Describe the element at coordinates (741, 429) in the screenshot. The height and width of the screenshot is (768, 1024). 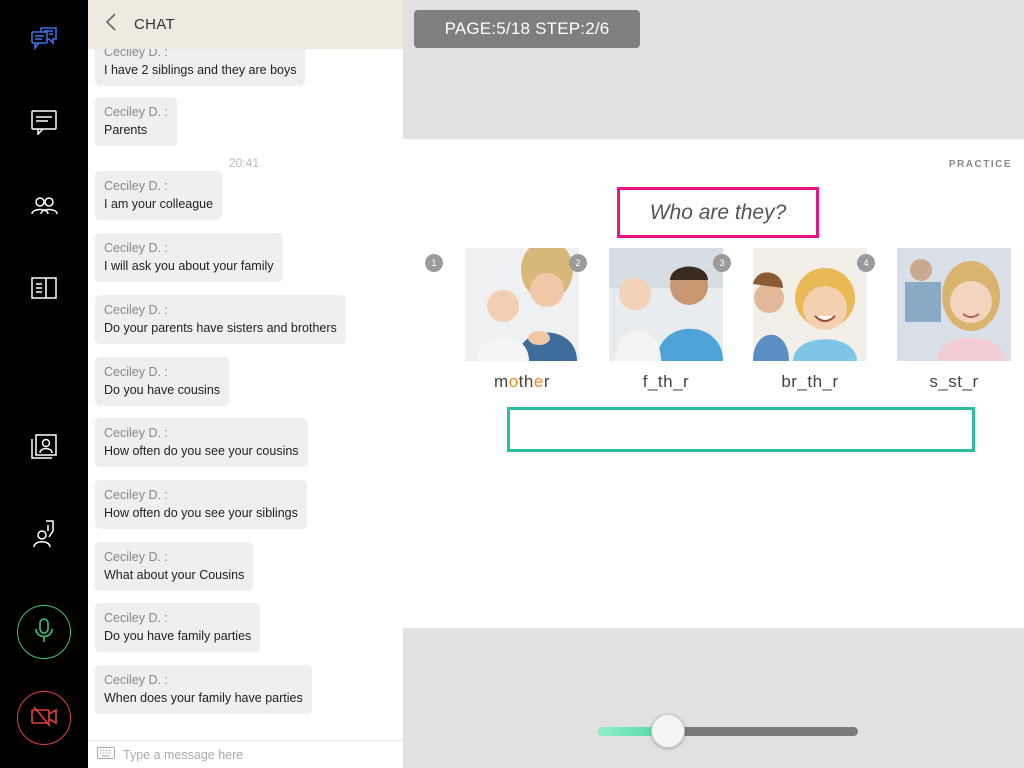
I see `answer-input-box` at that location.